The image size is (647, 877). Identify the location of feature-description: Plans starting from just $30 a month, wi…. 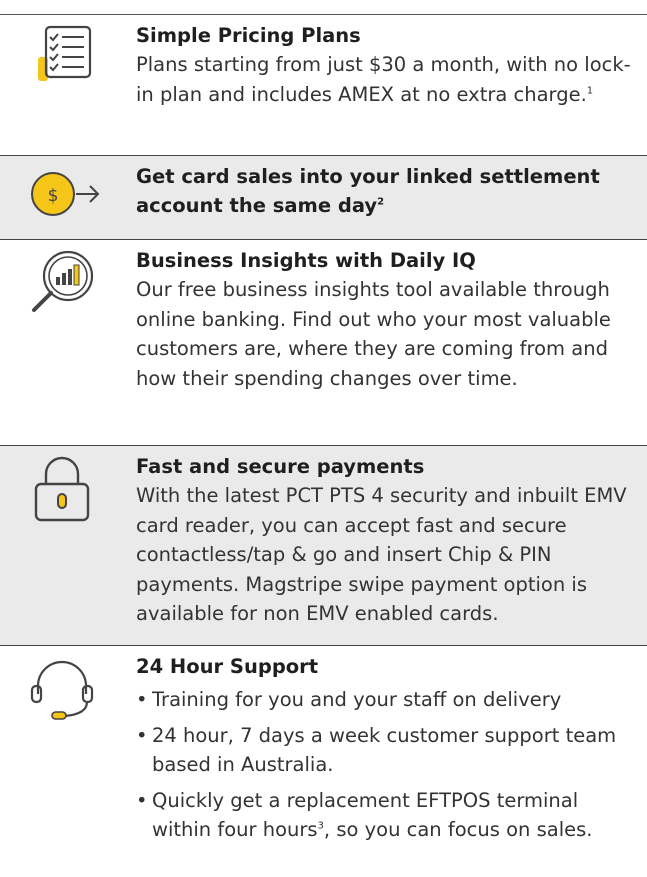
(383, 79).